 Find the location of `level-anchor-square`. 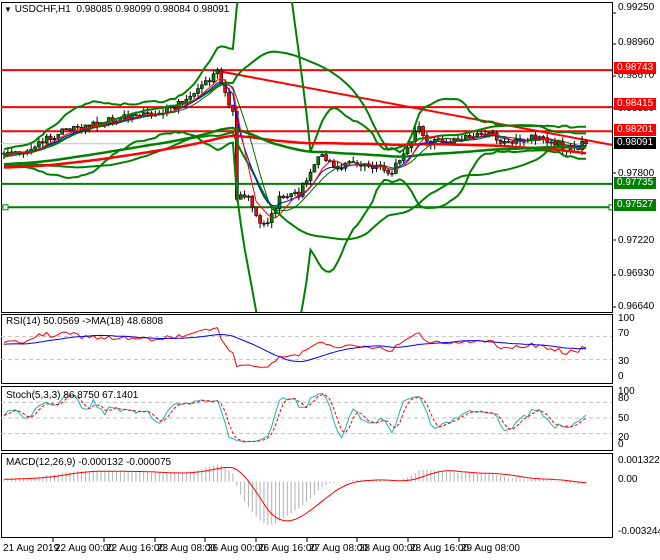

level-anchor-square is located at coordinates (5, 207).